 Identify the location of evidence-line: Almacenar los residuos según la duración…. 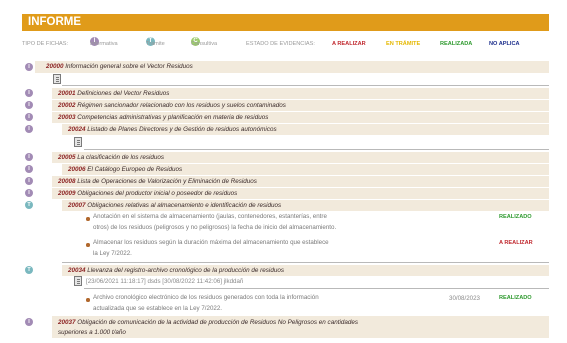
(211, 242).